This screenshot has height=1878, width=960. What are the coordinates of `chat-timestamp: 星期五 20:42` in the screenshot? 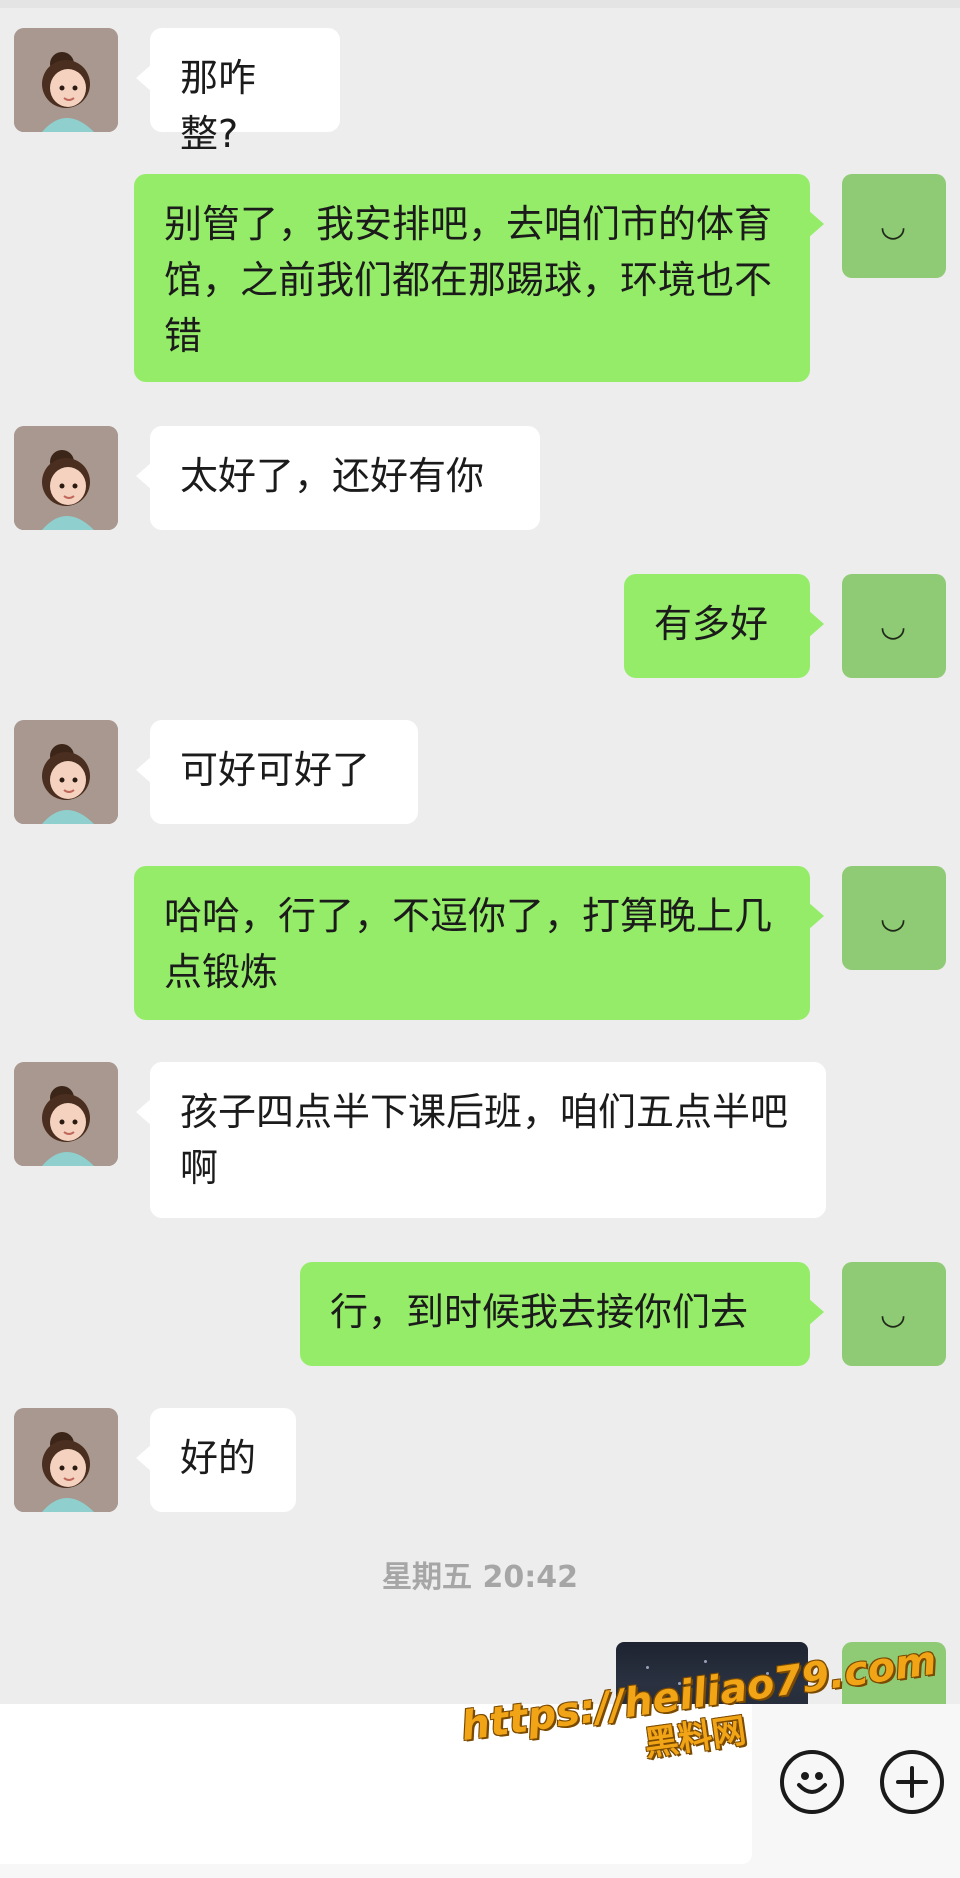 It's located at (480, 1577).